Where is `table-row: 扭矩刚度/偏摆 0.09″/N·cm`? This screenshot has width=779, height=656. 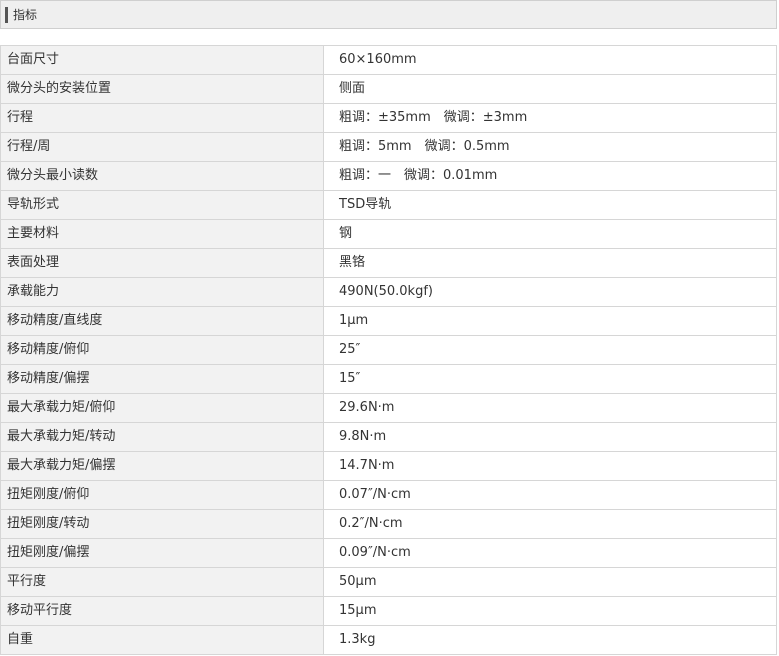
table-row: 扭矩刚度/偏摆 0.09″/N·cm is located at coordinates (388, 553).